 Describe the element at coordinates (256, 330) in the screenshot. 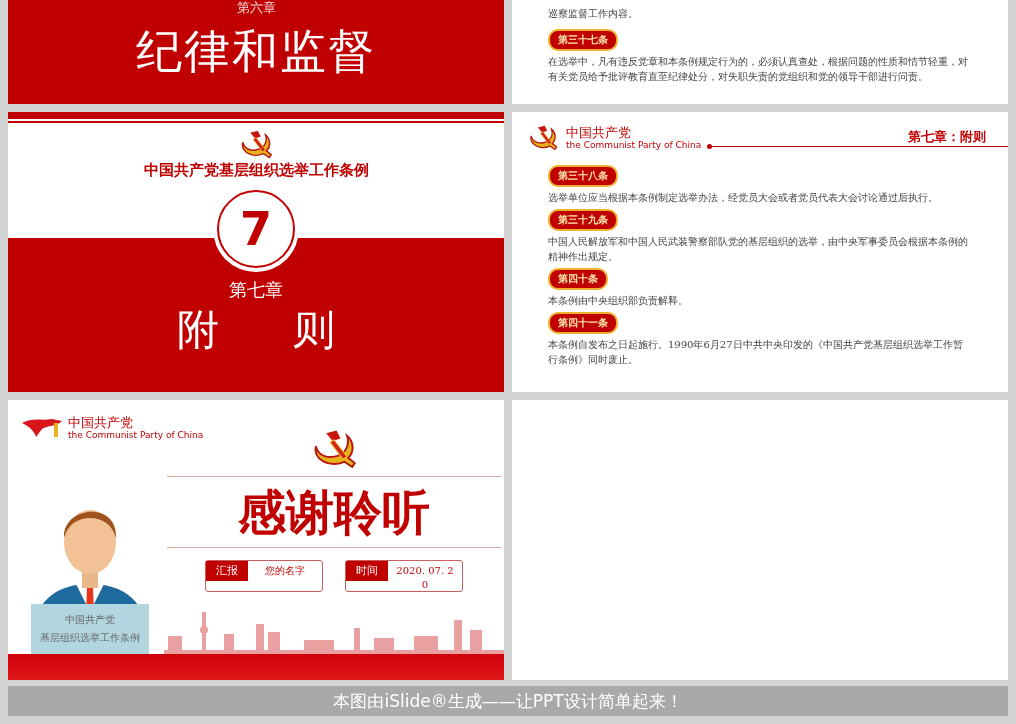

I see `chapter-title: 附 则` at that location.